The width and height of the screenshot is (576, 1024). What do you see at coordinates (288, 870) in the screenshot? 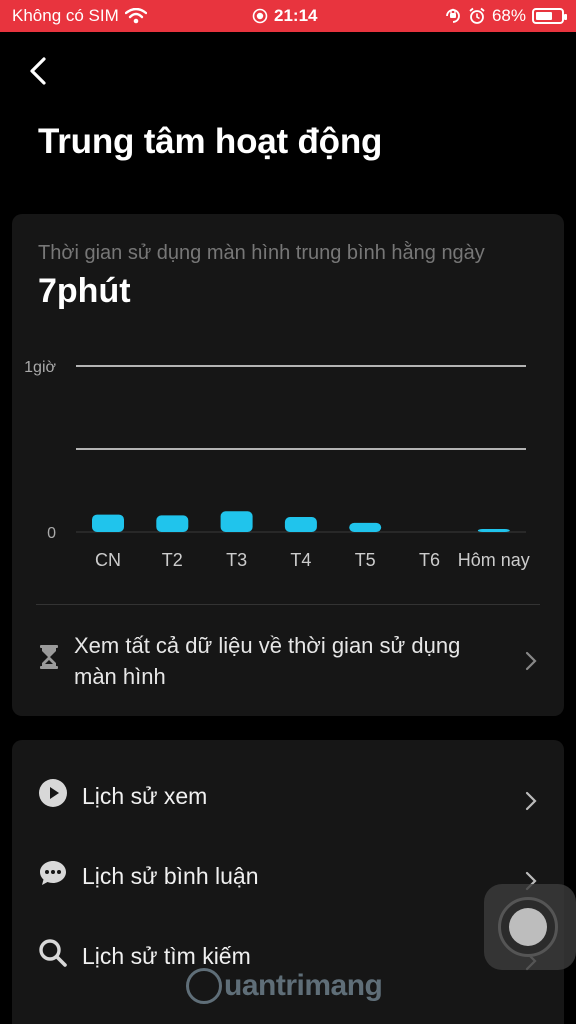
I see `menu-item-comment-history: Lịch sử bình luận` at bounding box center [288, 870].